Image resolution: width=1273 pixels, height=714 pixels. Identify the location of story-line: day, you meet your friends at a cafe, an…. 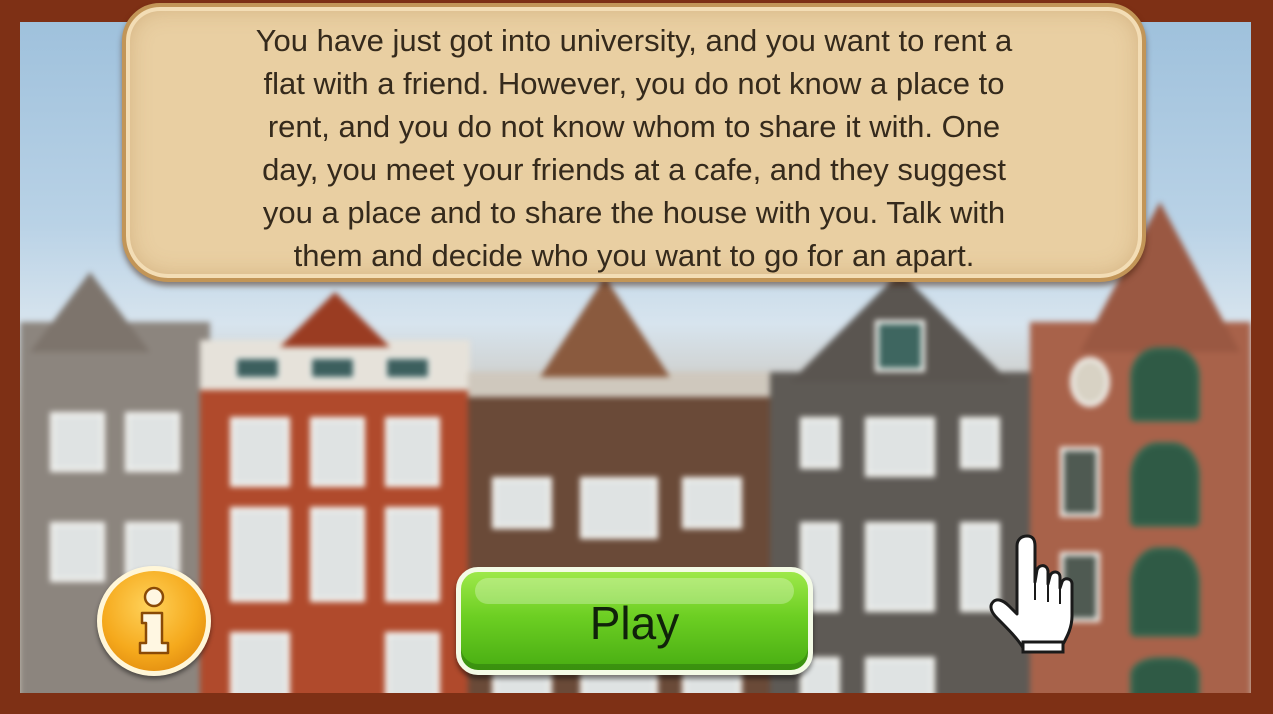
(634, 169).